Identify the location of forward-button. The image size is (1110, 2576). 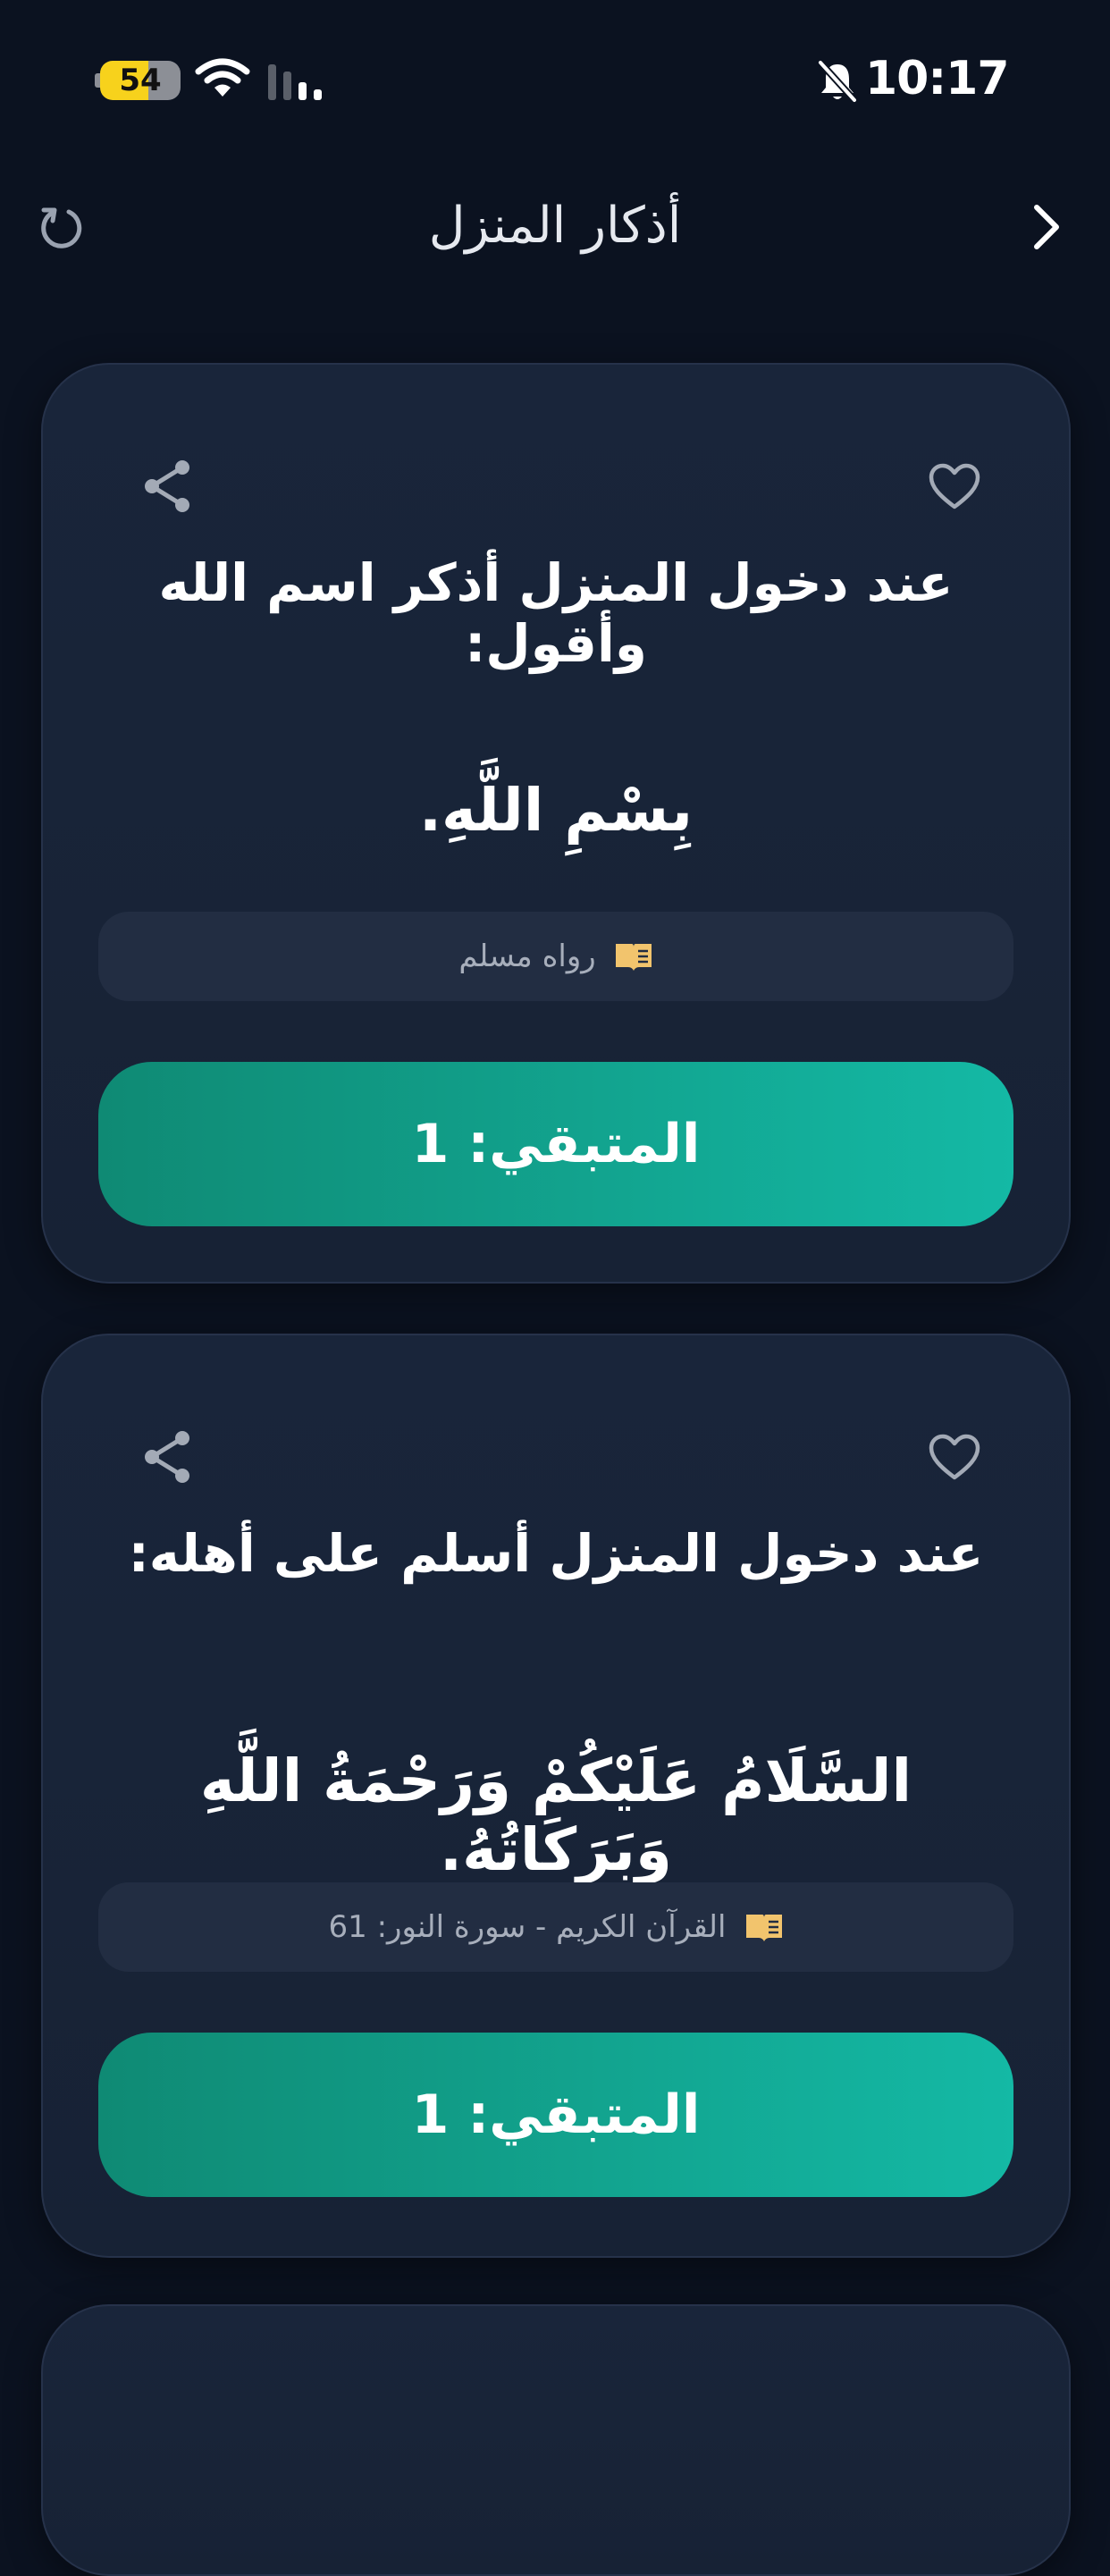
(1045, 227).